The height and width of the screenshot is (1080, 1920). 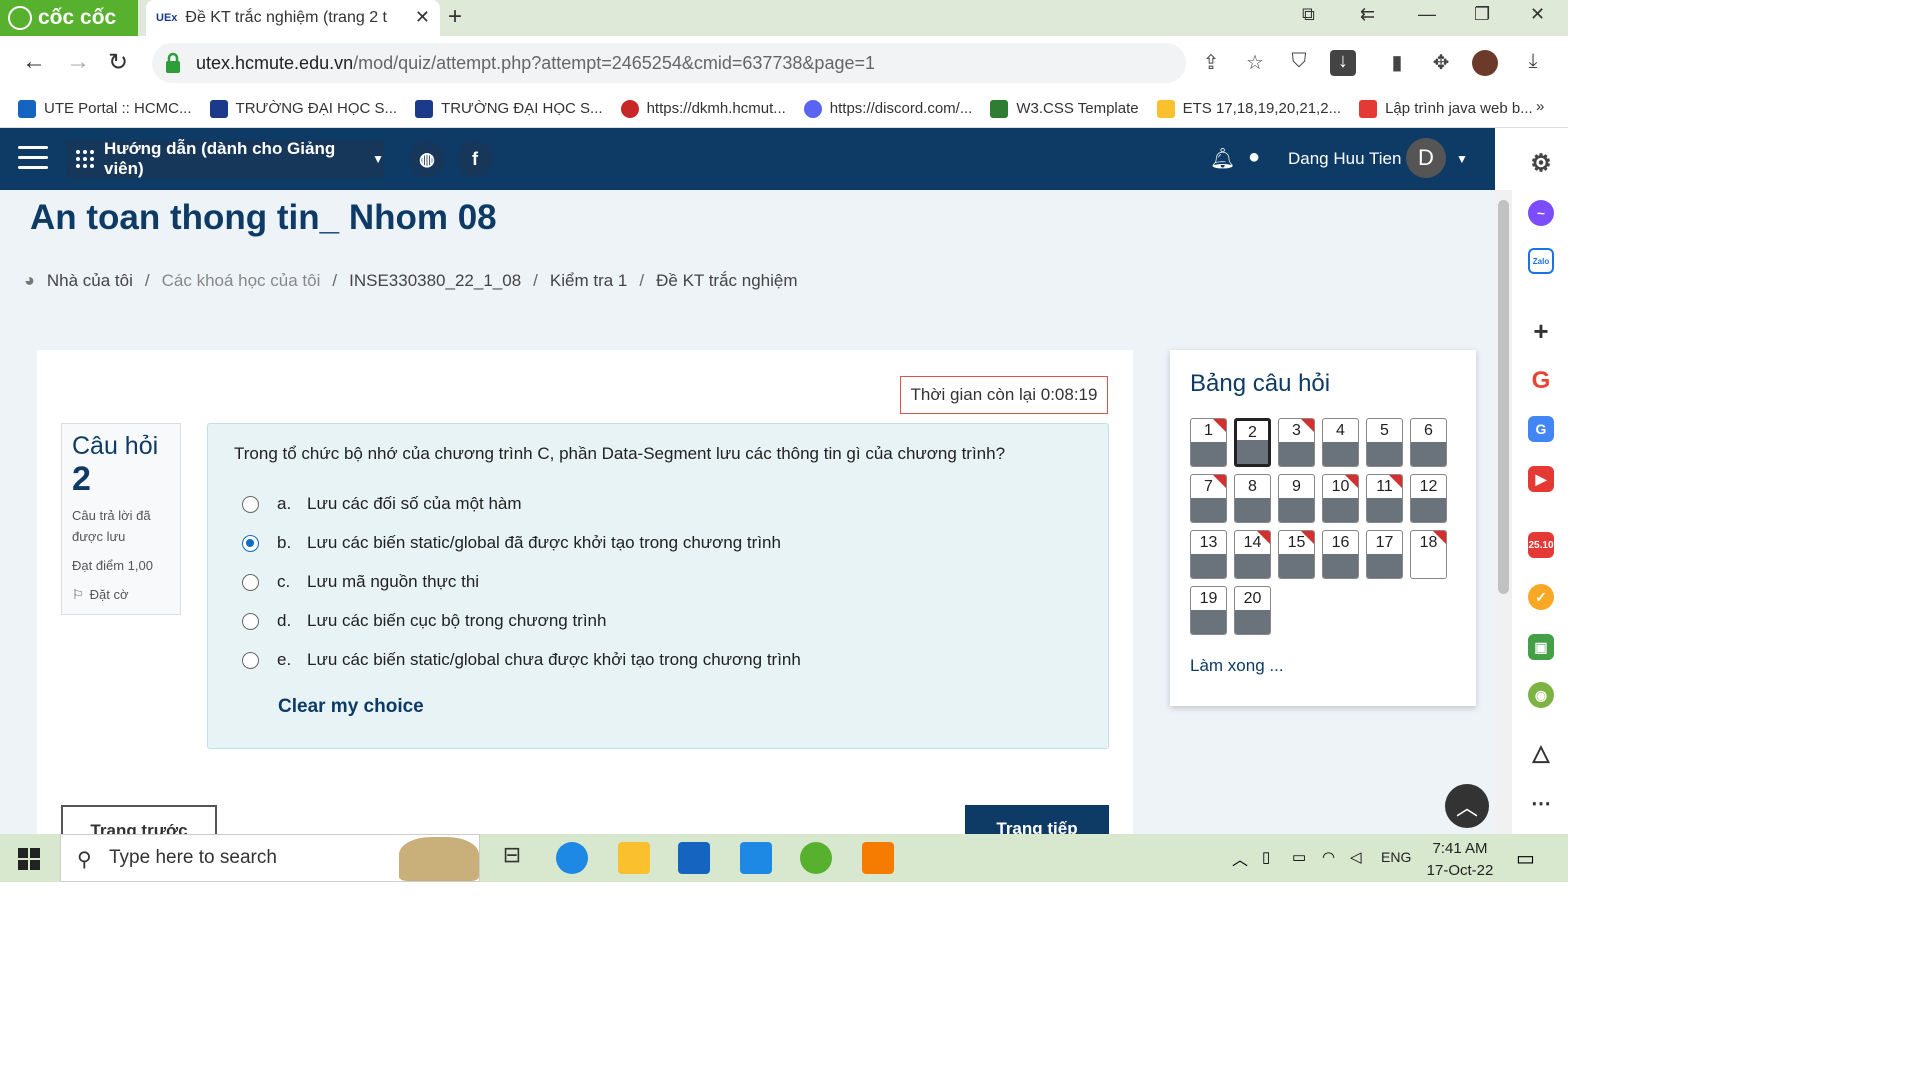 What do you see at coordinates (1541, 331) in the screenshot?
I see `add-icon: +` at bounding box center [1541, 331].